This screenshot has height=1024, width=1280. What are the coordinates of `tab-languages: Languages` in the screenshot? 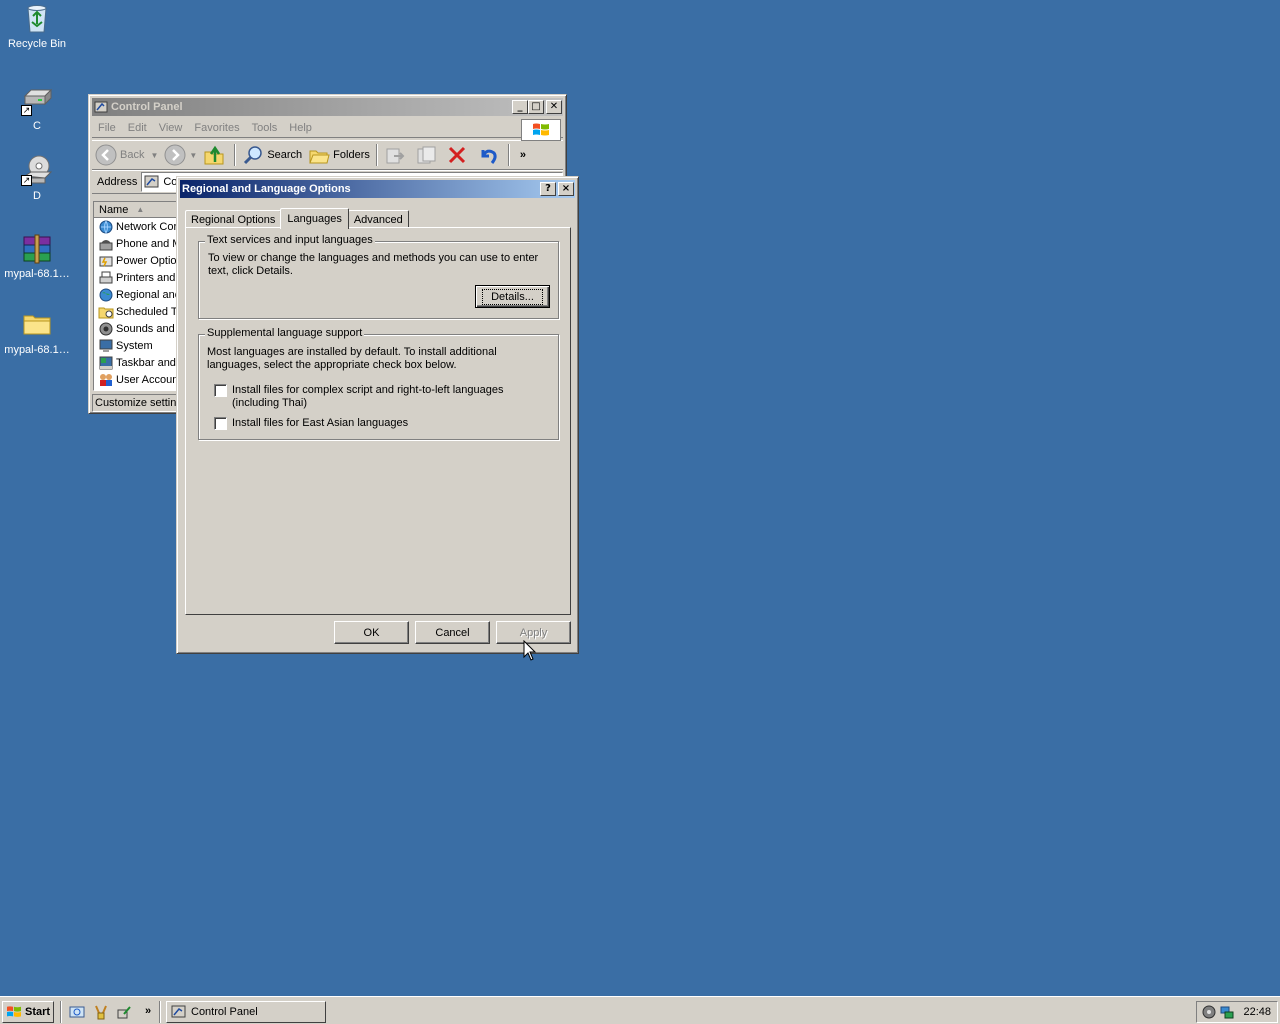 It's located at (314, 218).